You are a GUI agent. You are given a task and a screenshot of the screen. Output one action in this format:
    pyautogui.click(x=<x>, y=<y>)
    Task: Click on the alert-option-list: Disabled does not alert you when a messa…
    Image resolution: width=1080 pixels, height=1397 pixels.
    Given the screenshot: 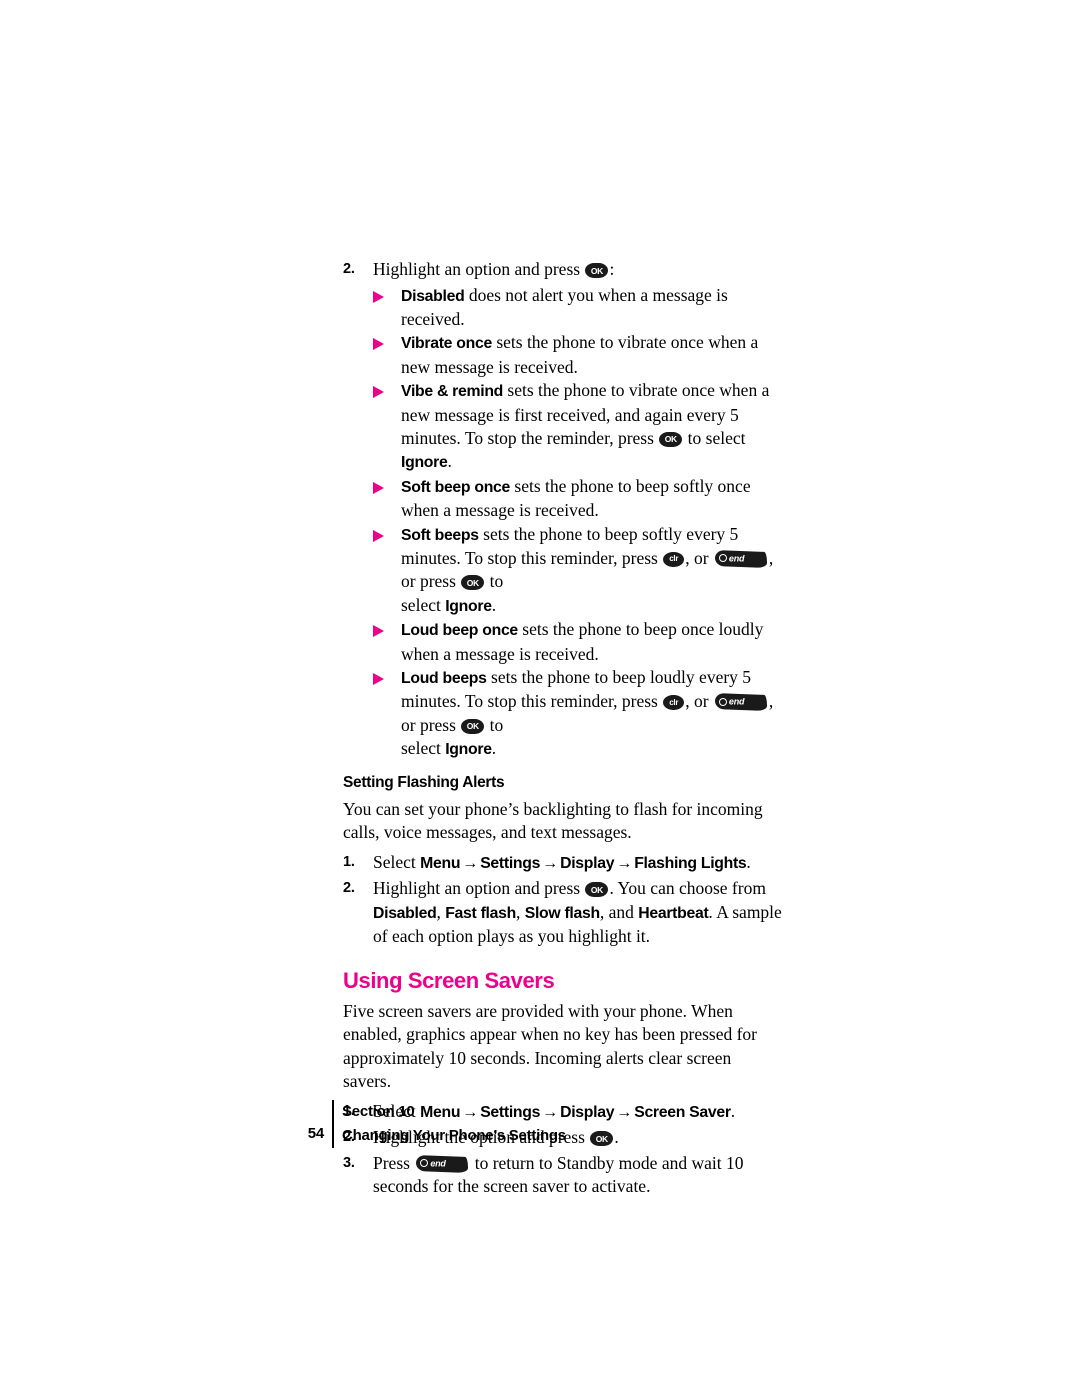 What is the action you would take?
    pyautogui.click(x=578, y=523)
    